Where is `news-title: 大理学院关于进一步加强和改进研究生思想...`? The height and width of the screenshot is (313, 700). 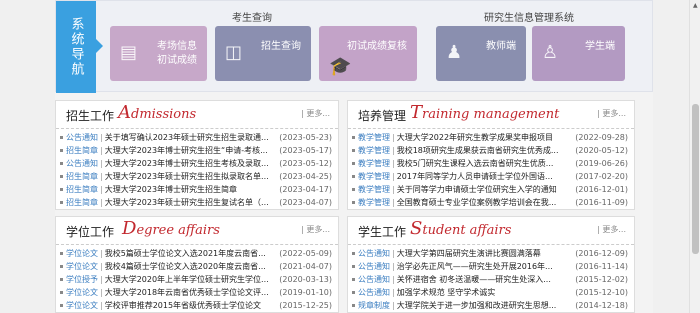
news-title: 大理学院关于进一步加强和改进研究生思想... is located at coordinates (477, 305).